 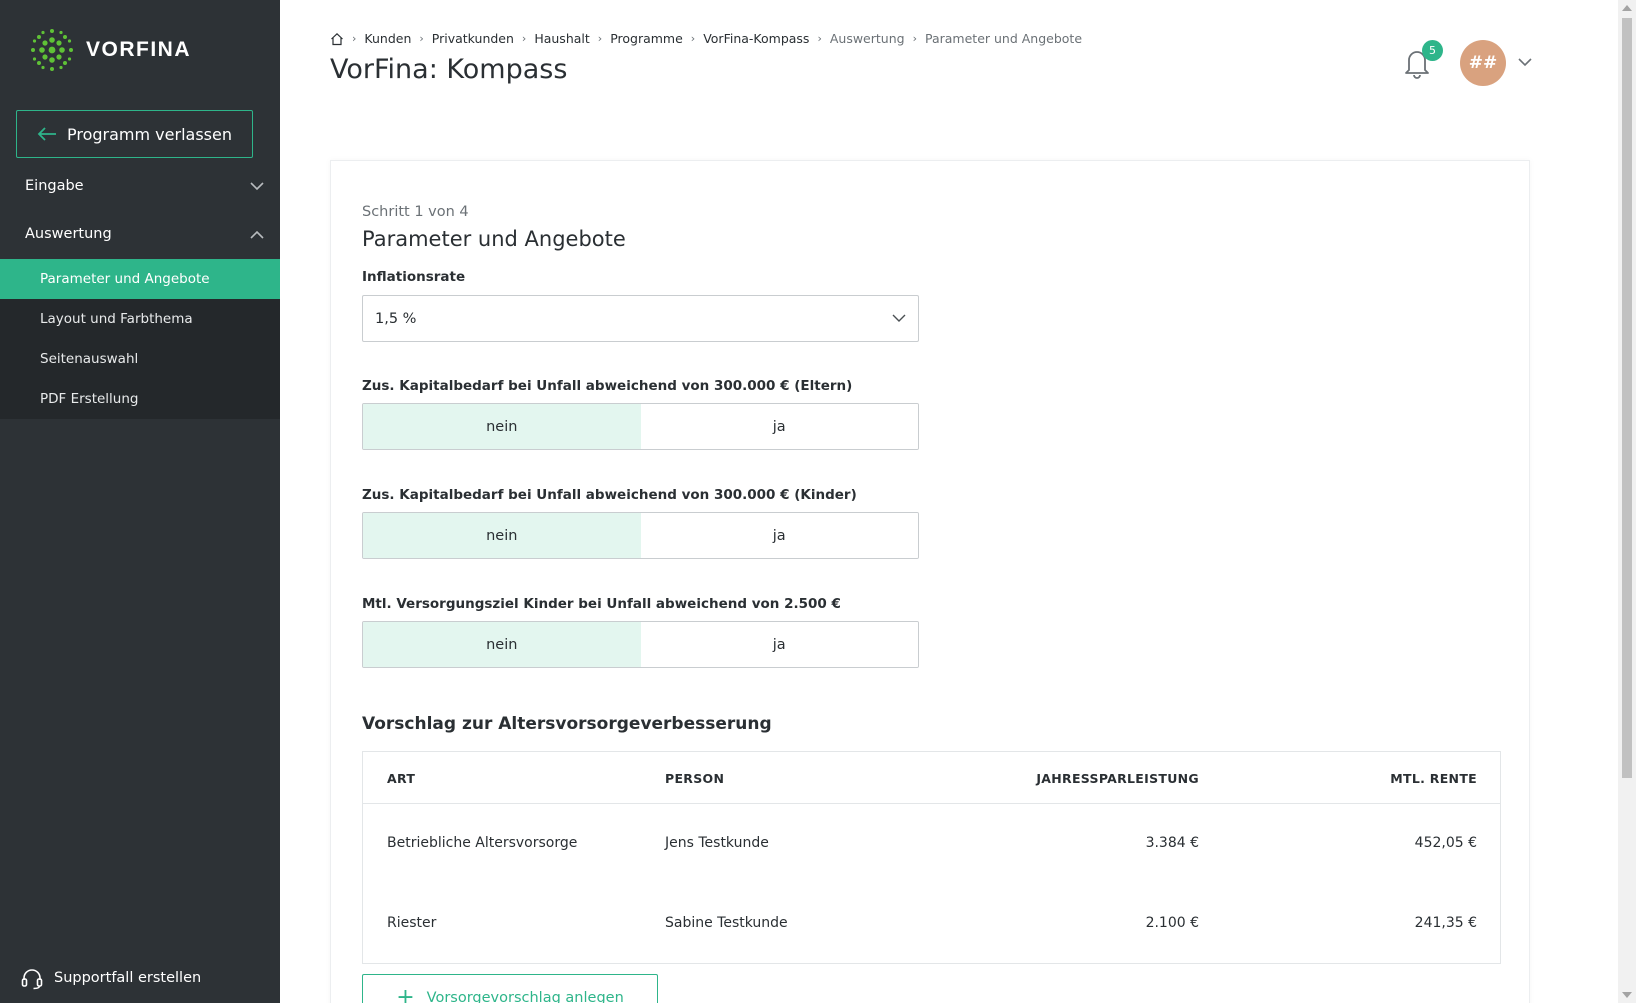 I want to click on table-cell-mtl-rente: 241,35 €, so click(x=1445, y=923).